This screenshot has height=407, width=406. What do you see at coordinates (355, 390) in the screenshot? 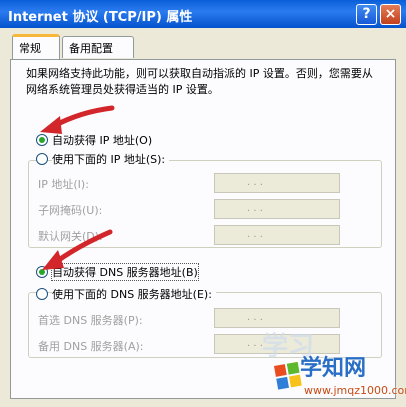
I see `watermark-url: www.jmqz1000.com` at bounding box center [355, 390].